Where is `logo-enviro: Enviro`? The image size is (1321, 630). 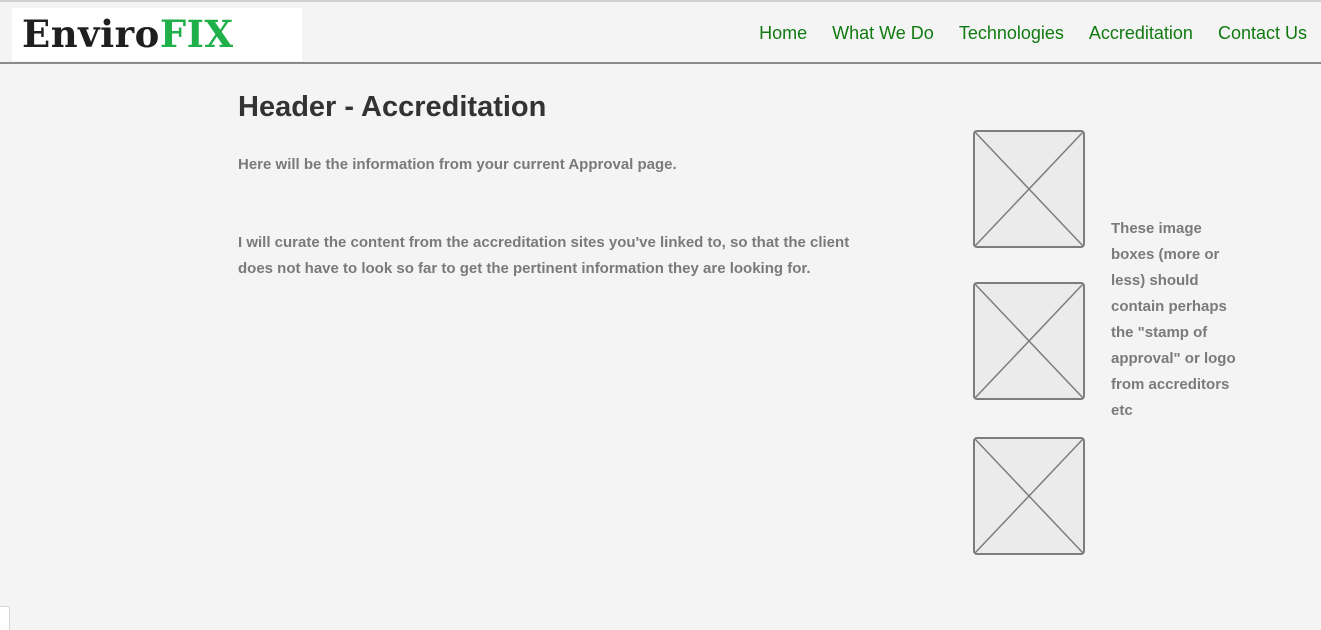
logo-enviro: Enviro is located at coordinates (91, 34).